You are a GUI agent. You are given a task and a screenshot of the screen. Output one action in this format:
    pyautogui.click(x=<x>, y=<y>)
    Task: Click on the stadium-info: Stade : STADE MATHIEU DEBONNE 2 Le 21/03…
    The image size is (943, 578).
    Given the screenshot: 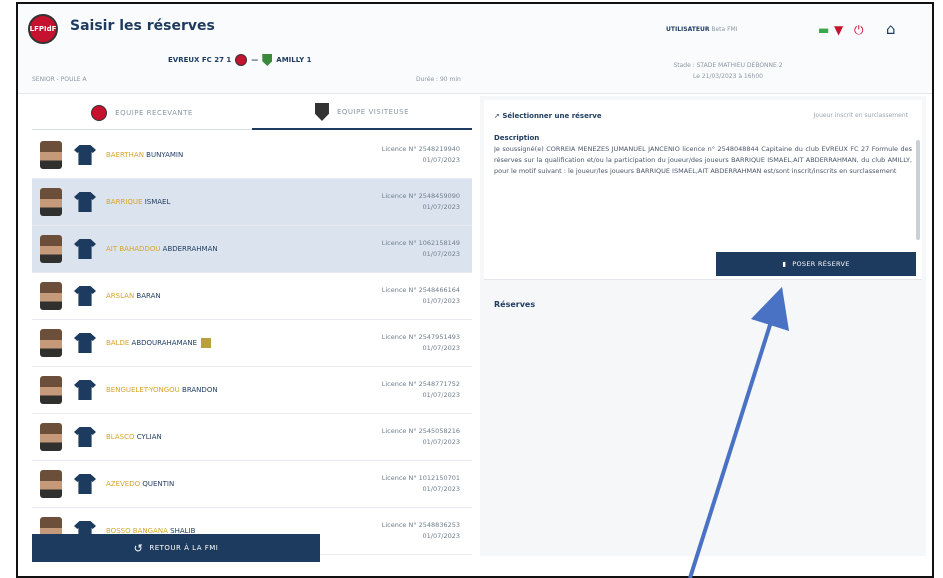 What is the action you would take?
    pyautogui.click(x=728, y=71)
    